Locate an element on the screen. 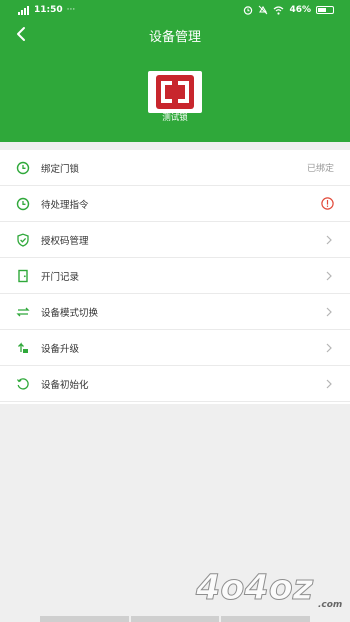  battery-icon is located at coordinates (325, 10).